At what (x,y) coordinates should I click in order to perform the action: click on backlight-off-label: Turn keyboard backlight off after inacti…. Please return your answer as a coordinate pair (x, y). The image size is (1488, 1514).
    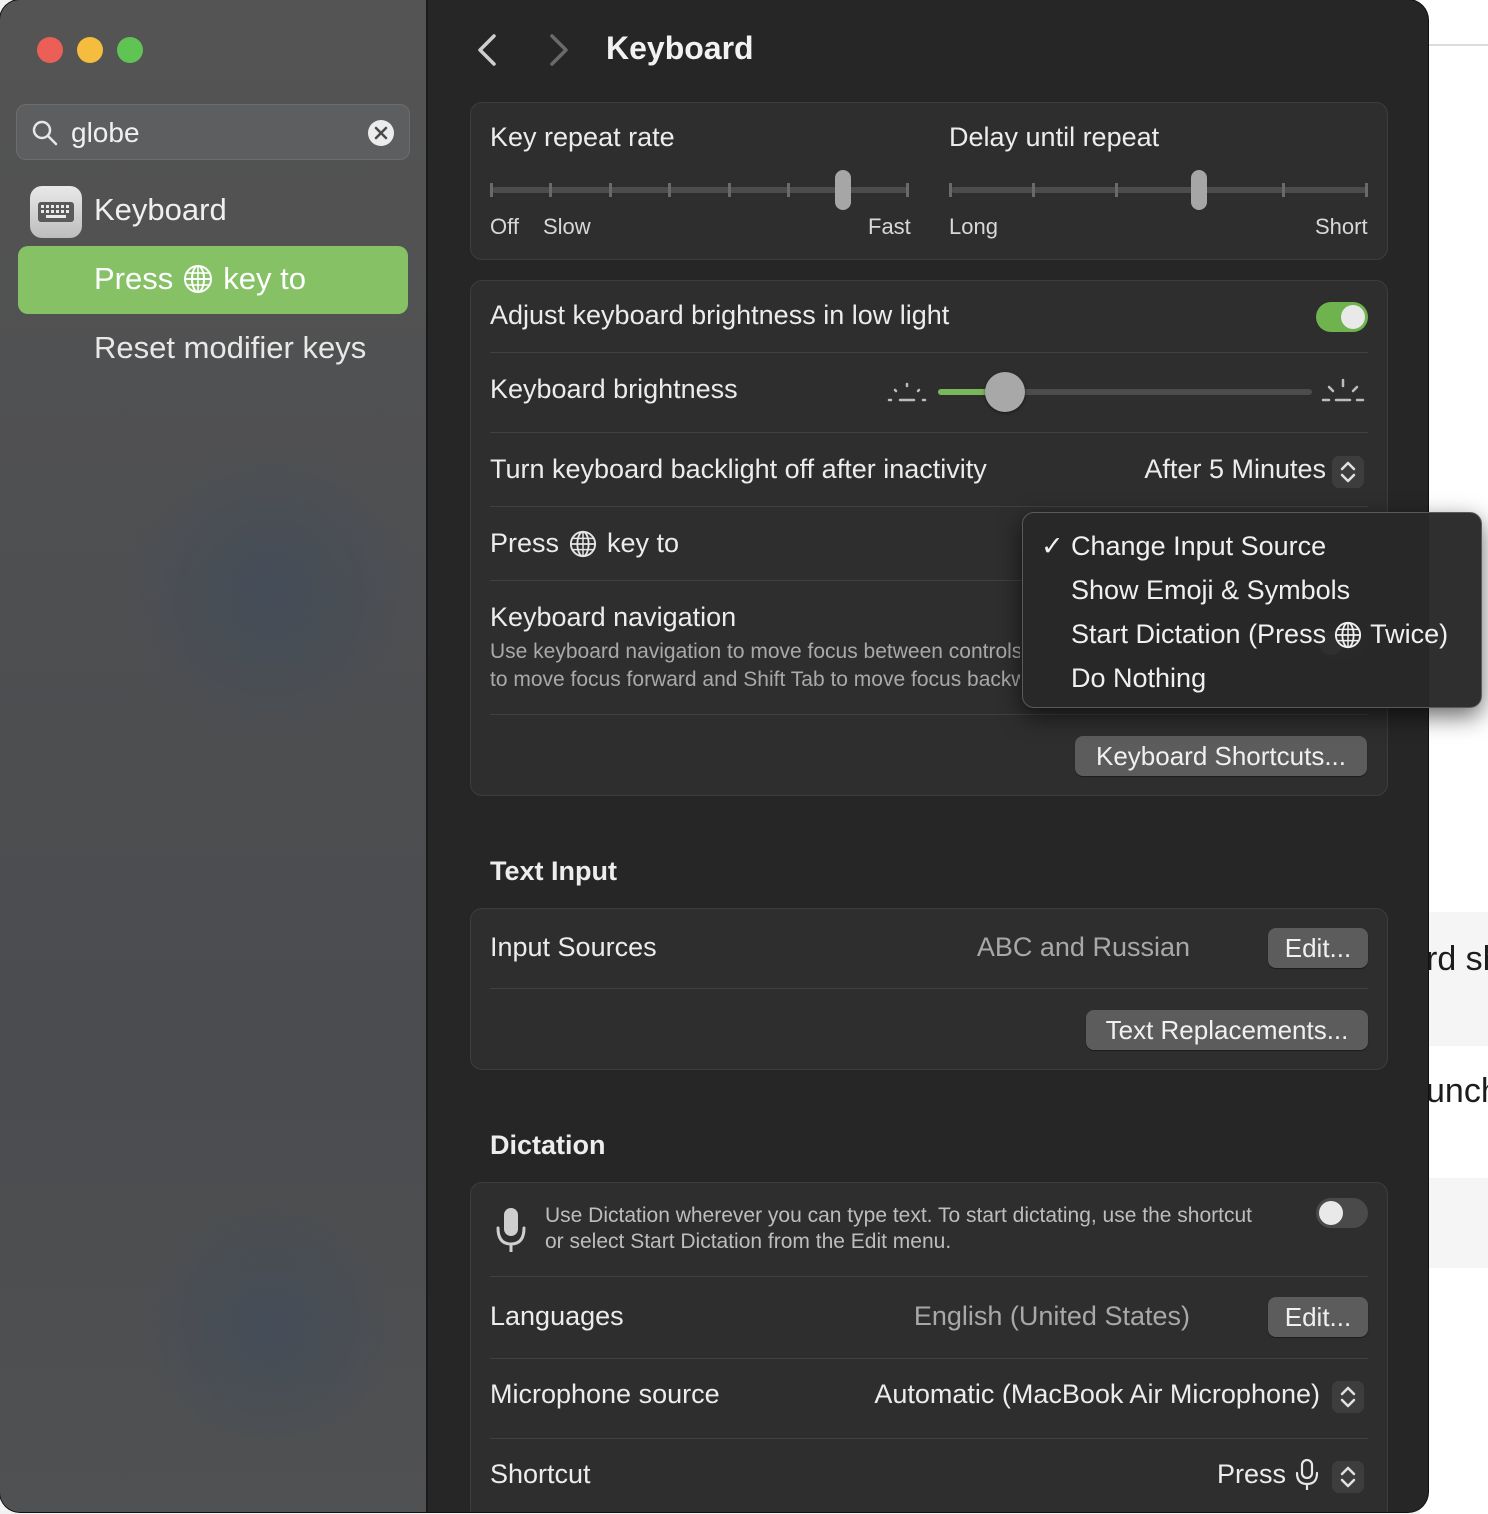
    Looking at the image, I should click on (738, 469).